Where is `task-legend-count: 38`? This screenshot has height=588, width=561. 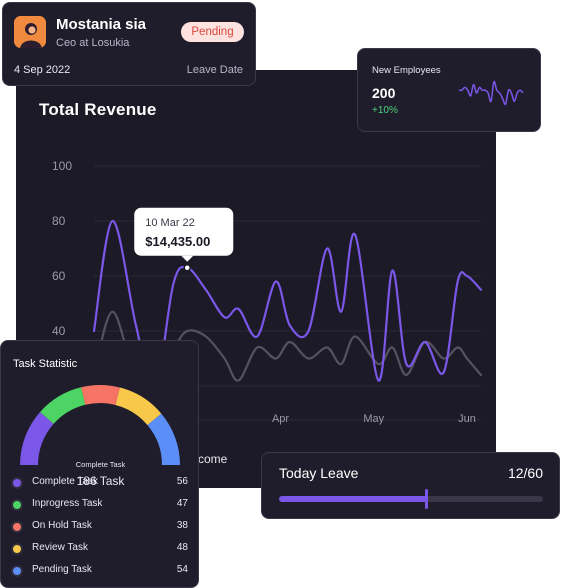 task-legend-count: 38 is located at coordinates (182, 525).